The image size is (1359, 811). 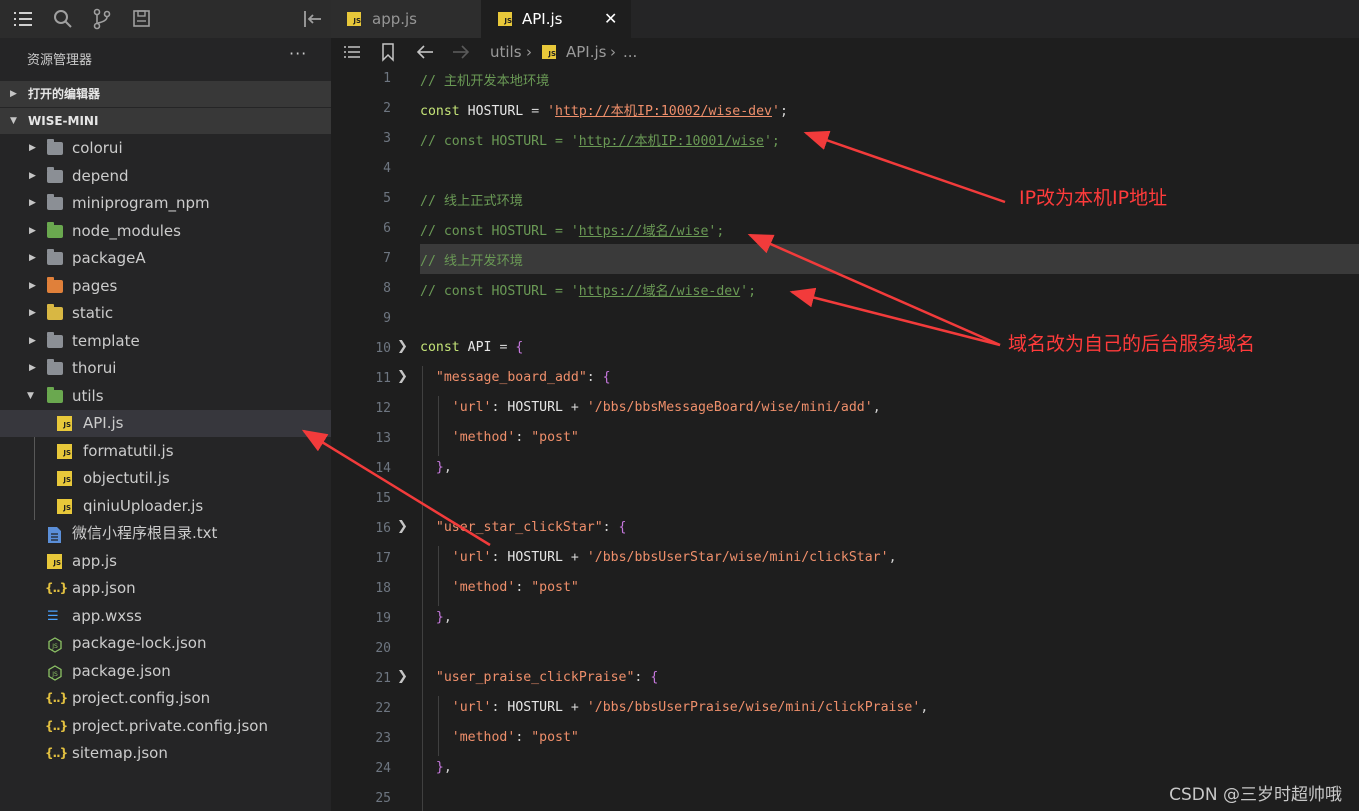 I want to click on code-line-24: },, so click(x=436, y=767).